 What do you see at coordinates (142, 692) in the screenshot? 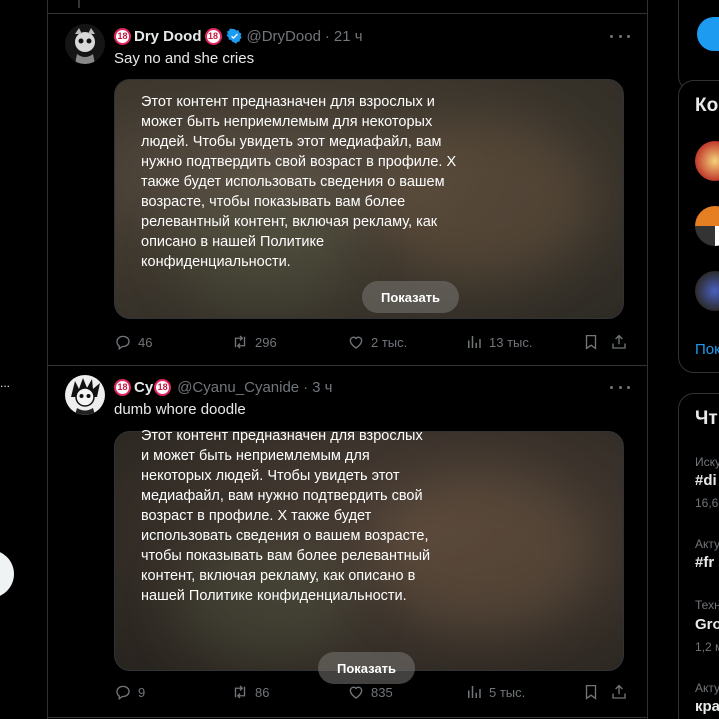
I see `reply-count: 9` at bounding box center [142, 692].